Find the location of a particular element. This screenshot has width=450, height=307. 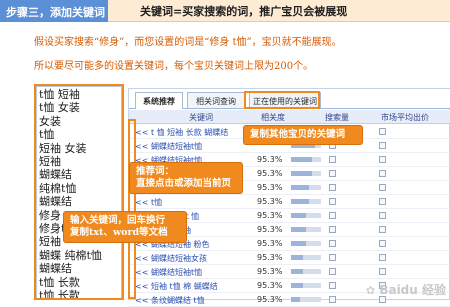

row-keyword-link: << 条纹蝴蝶结 t恤 is located at coordinates (170, 300).